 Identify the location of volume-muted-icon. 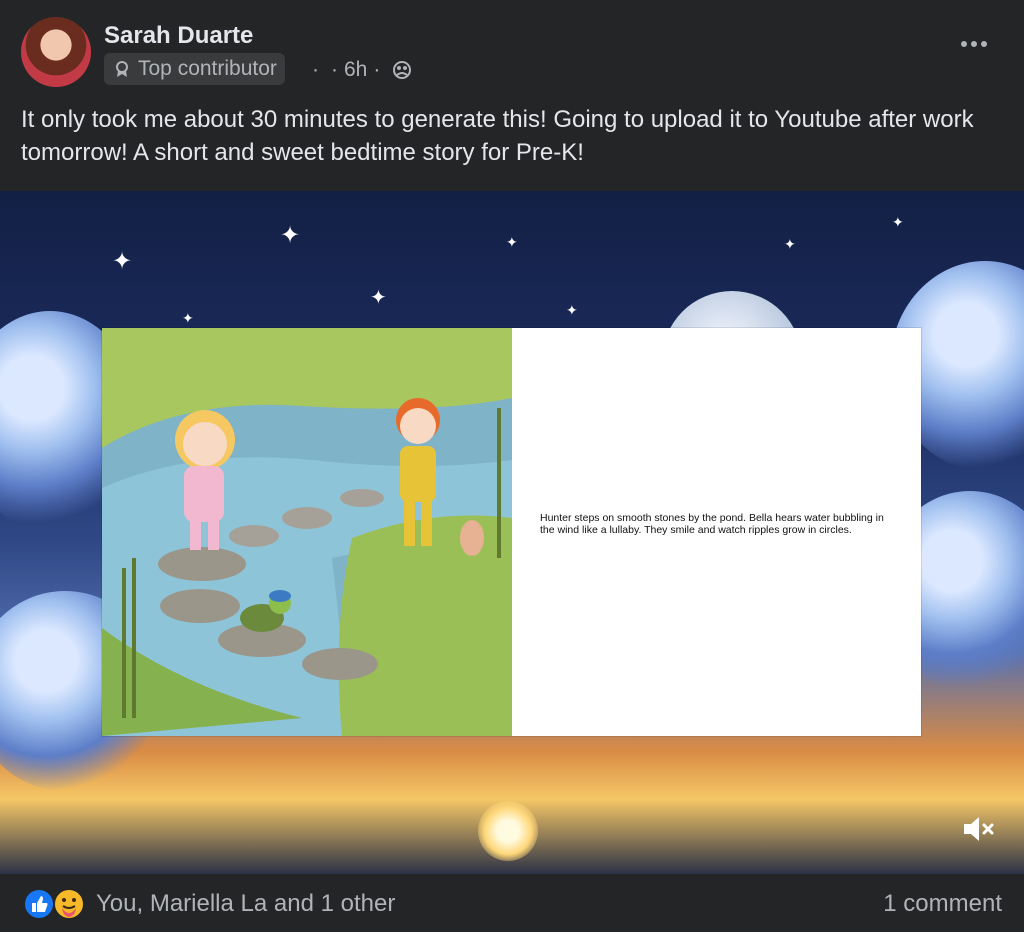
(978, 829).